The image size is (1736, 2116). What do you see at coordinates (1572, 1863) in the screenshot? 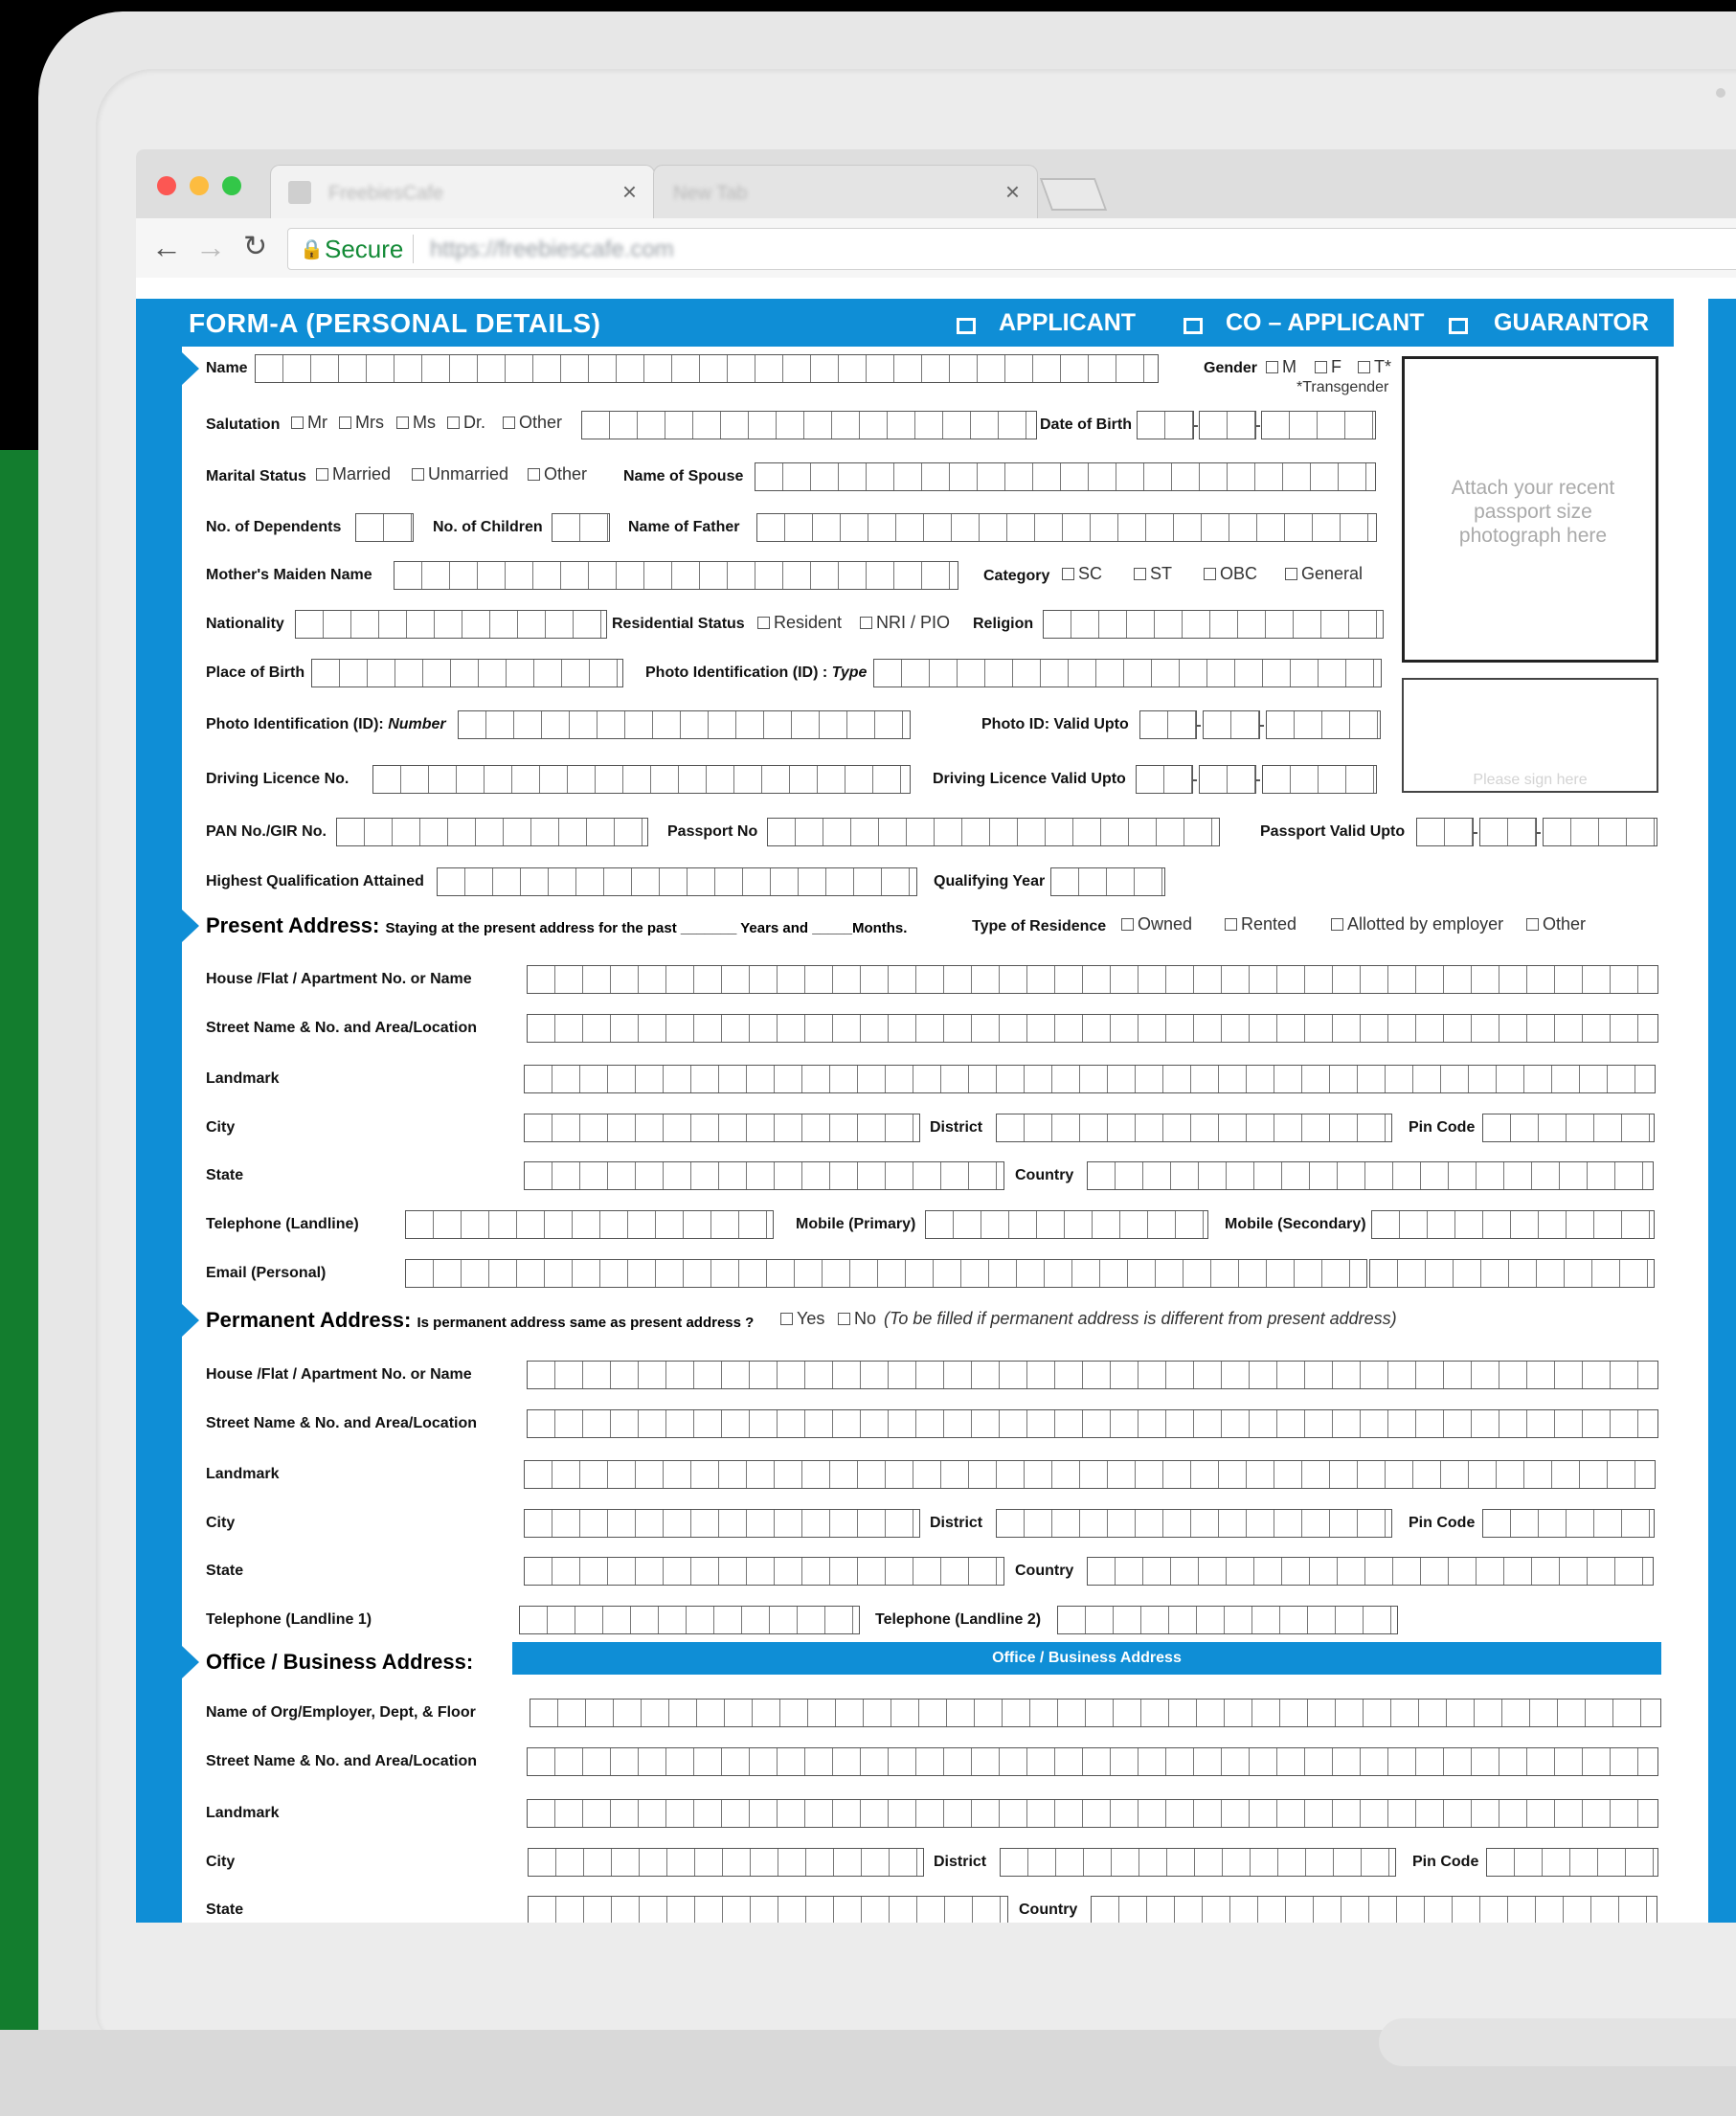
I see `office-pin-field` at bounding box center [1572, 1863].